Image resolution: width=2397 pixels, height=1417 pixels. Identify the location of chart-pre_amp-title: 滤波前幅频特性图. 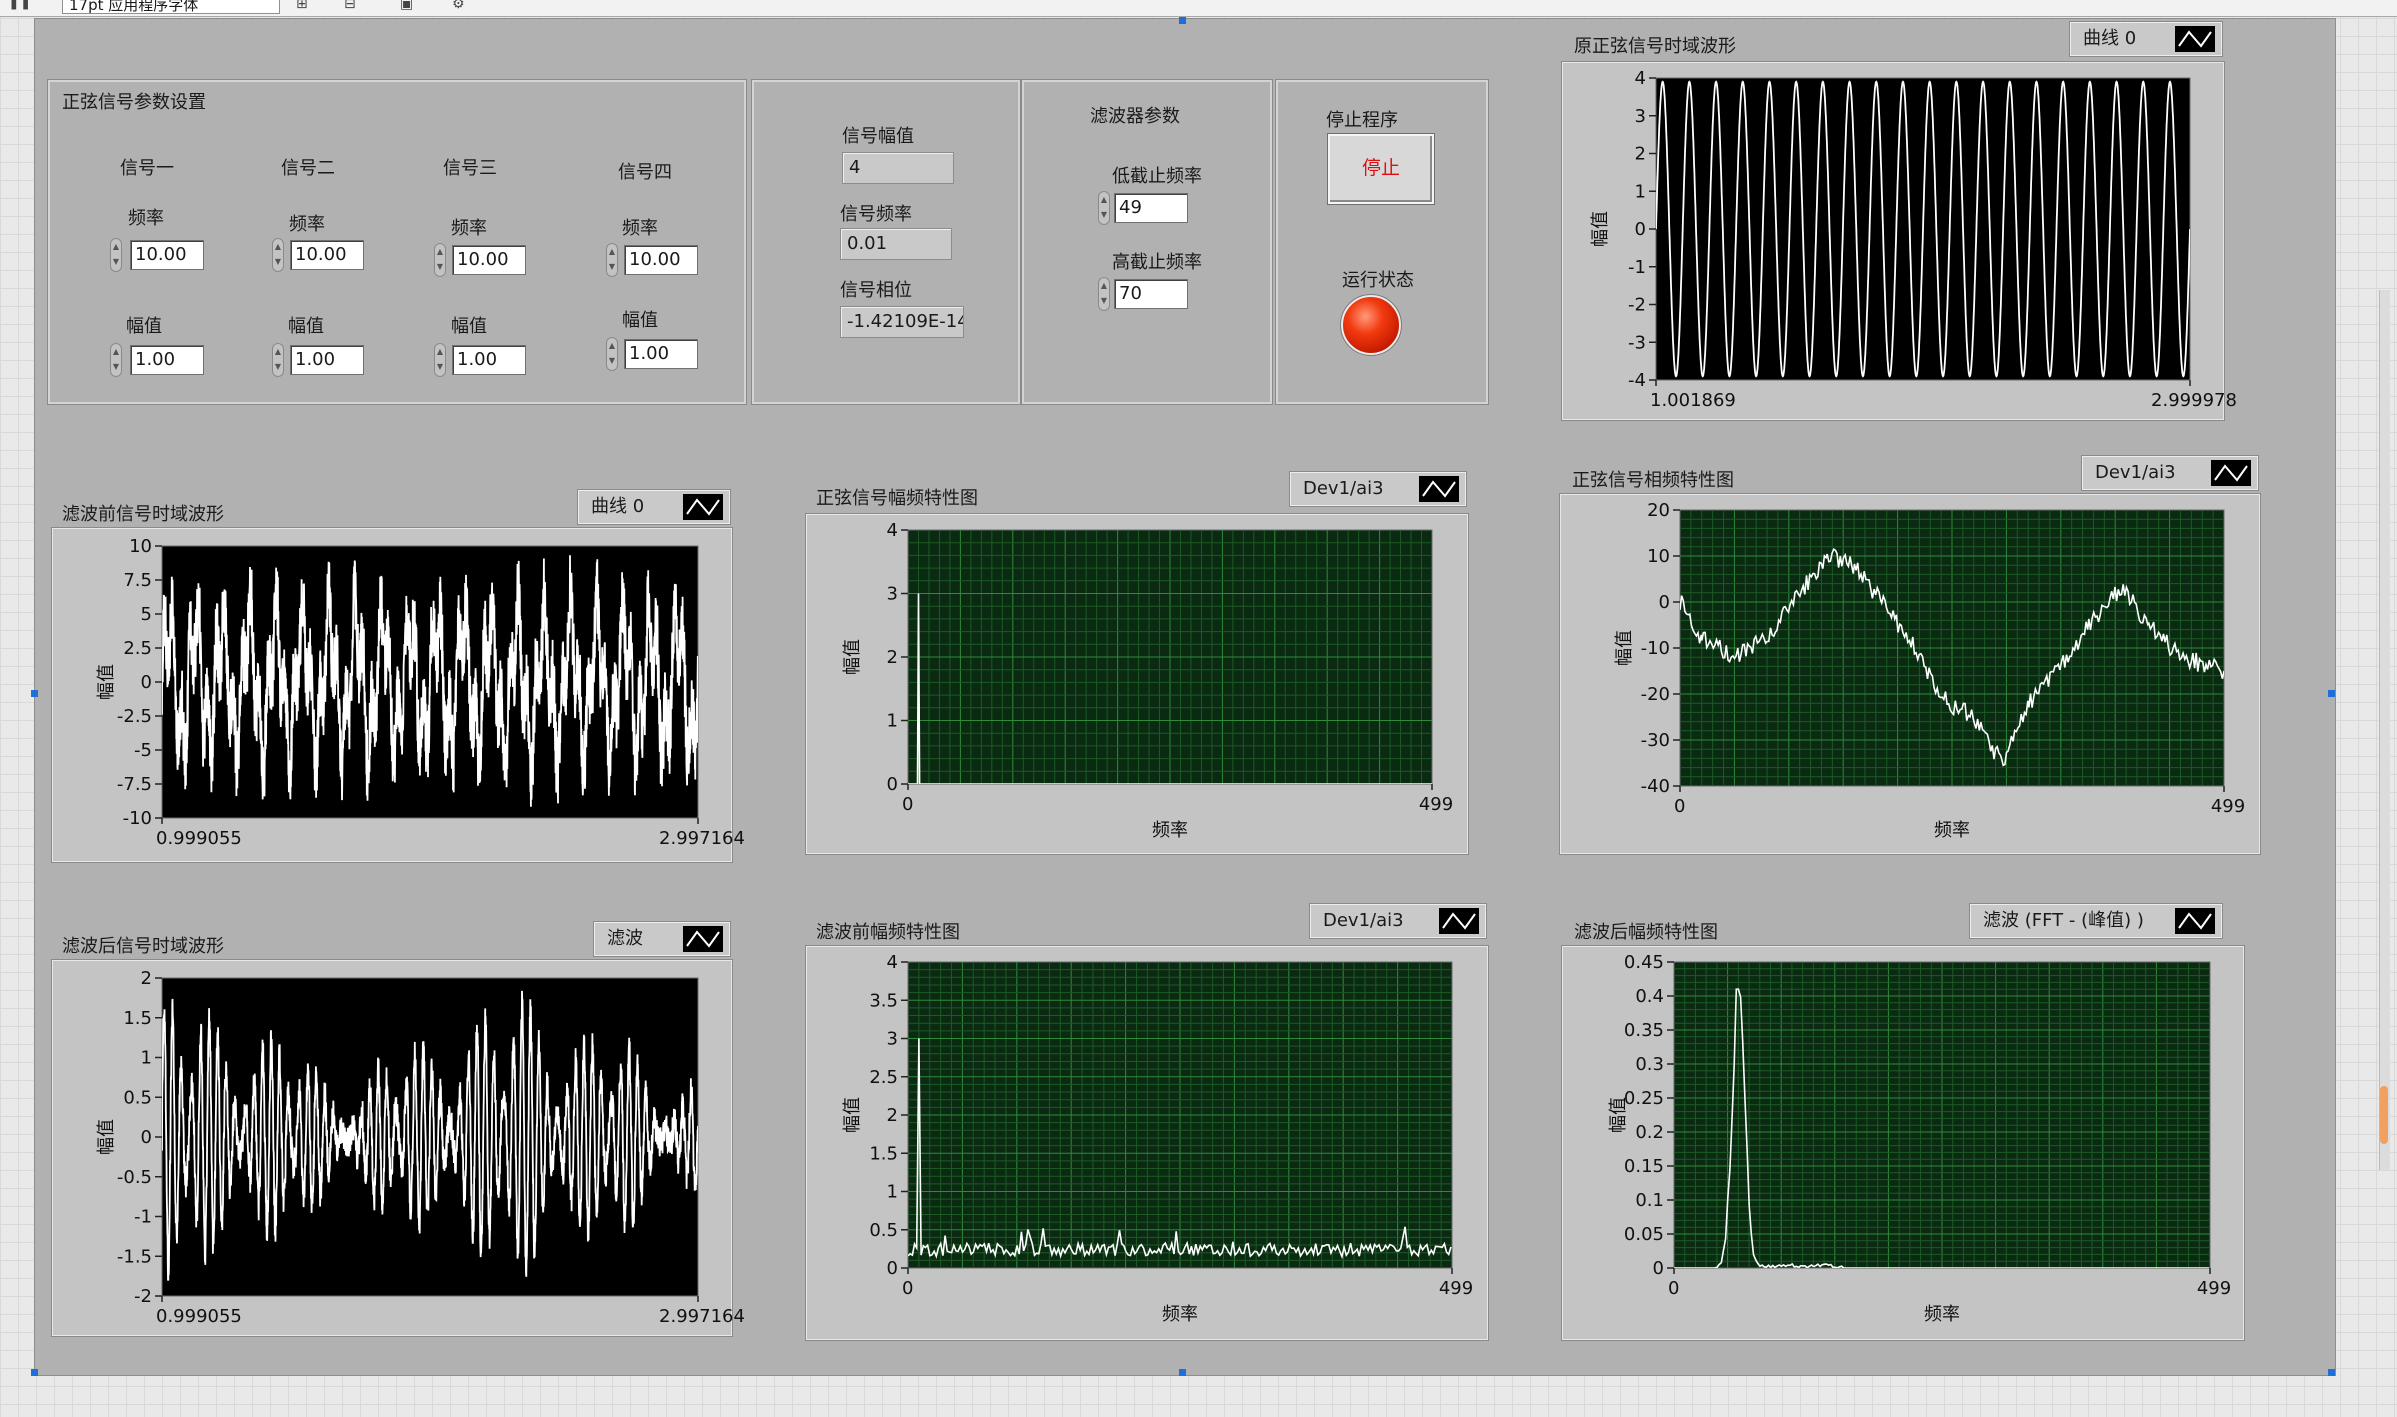
(888, 932).